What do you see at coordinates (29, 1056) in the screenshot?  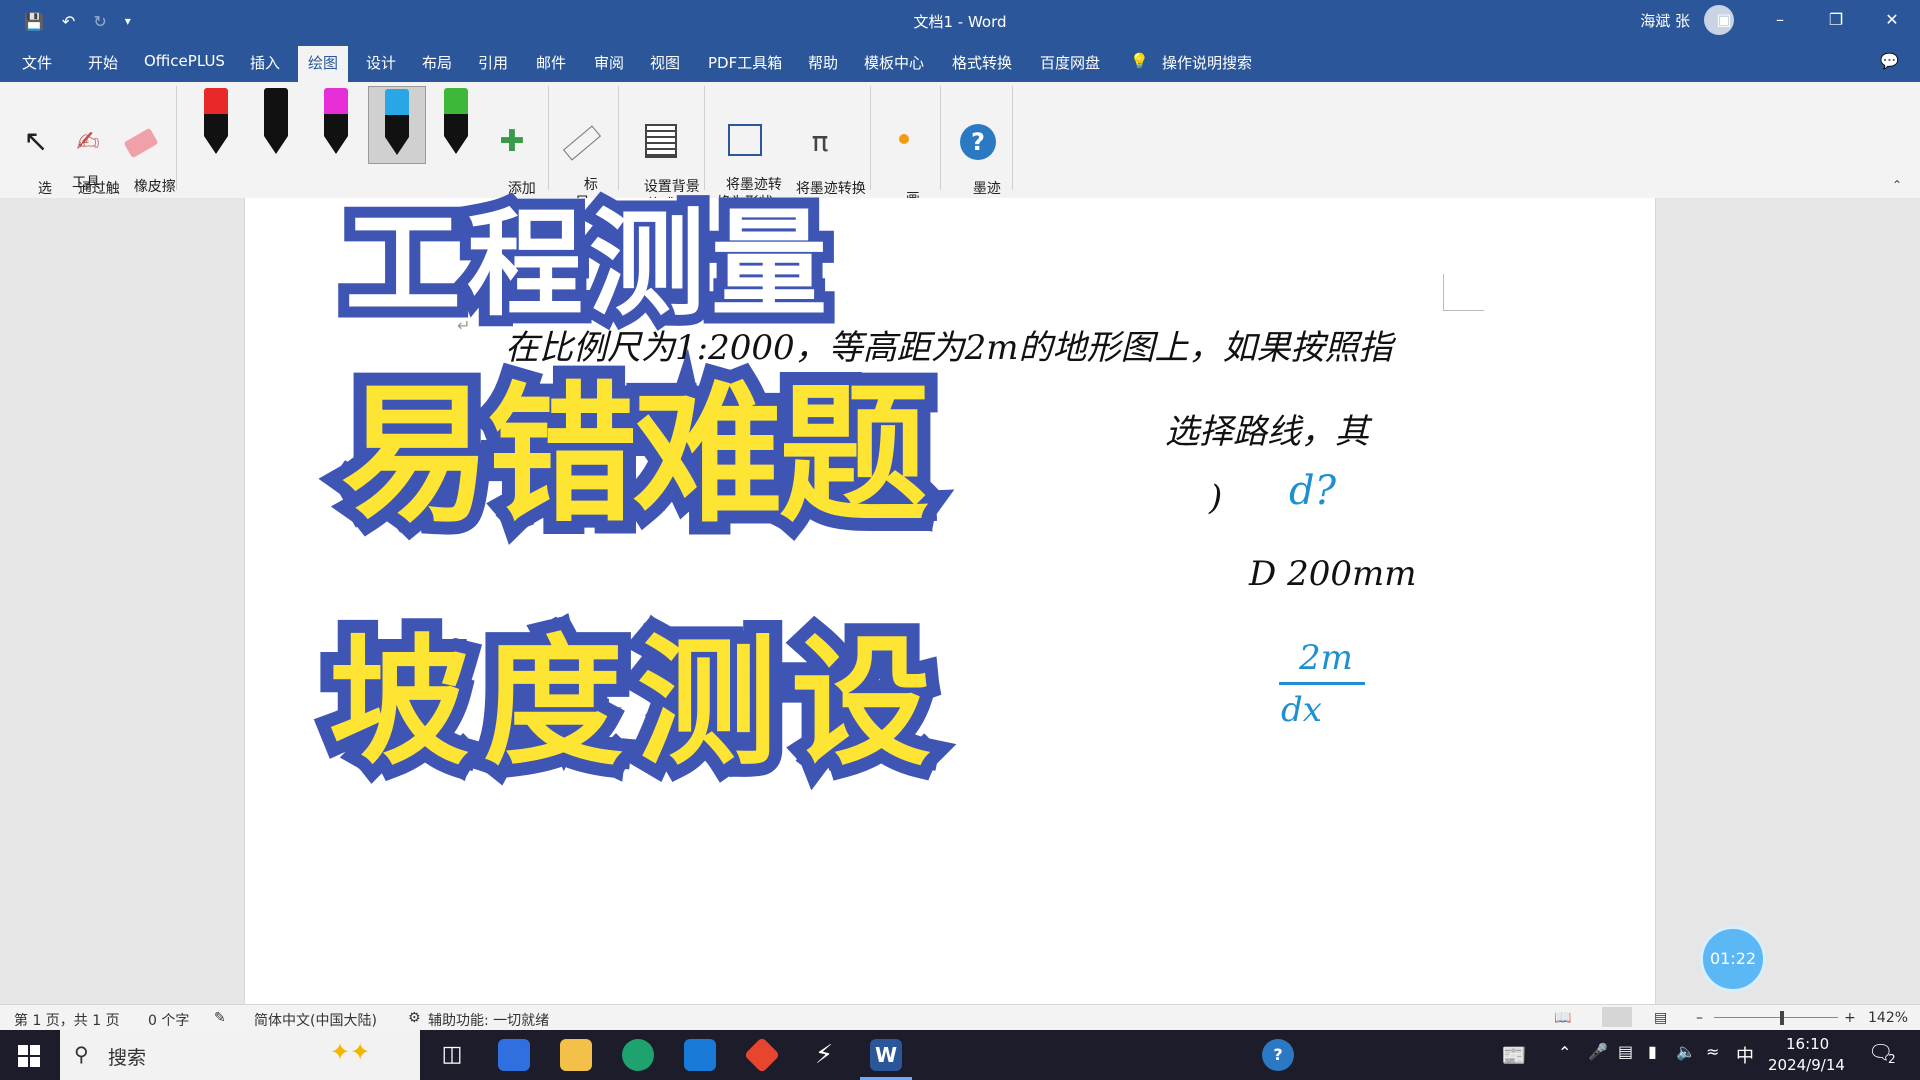 I see `windows-start-icon` at bounding box center [29, 1056].